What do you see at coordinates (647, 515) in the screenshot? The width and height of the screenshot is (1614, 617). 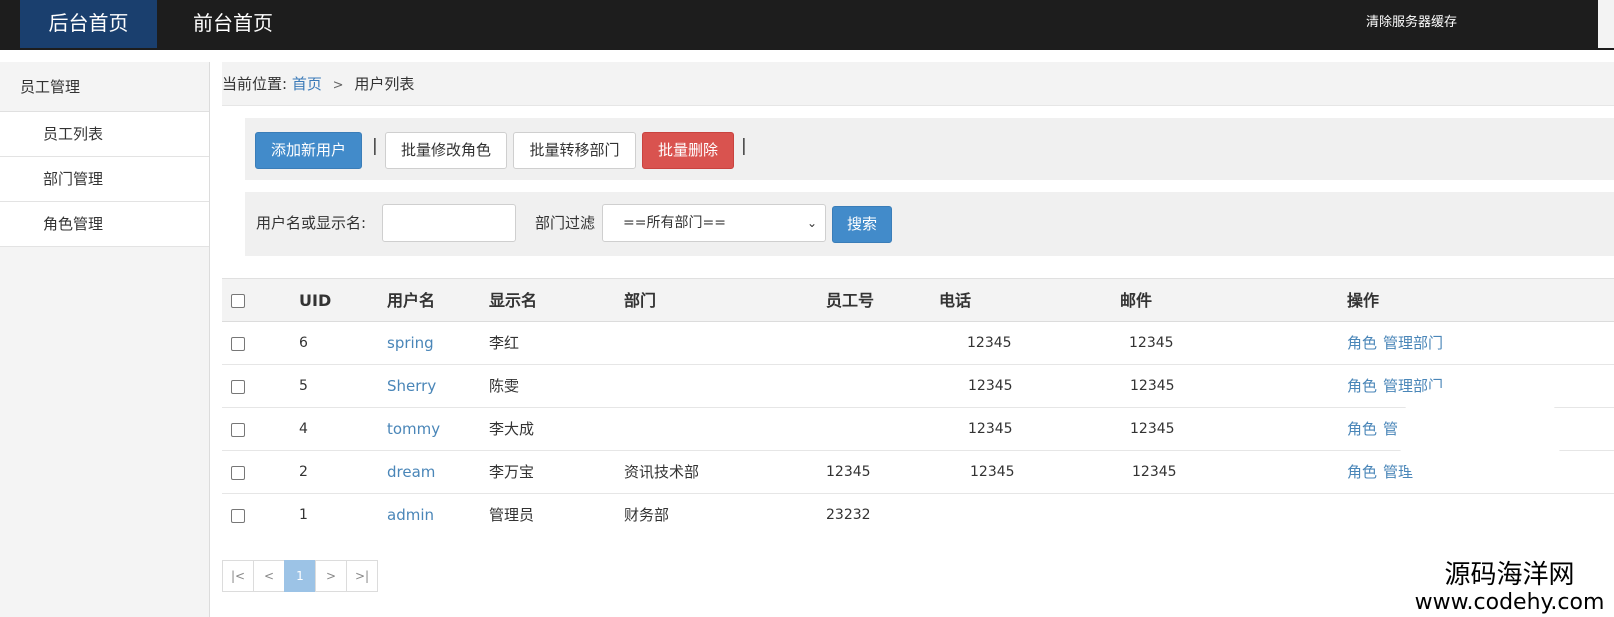 I see `cell-dept: 财务部` at bounding box center [647, 515].